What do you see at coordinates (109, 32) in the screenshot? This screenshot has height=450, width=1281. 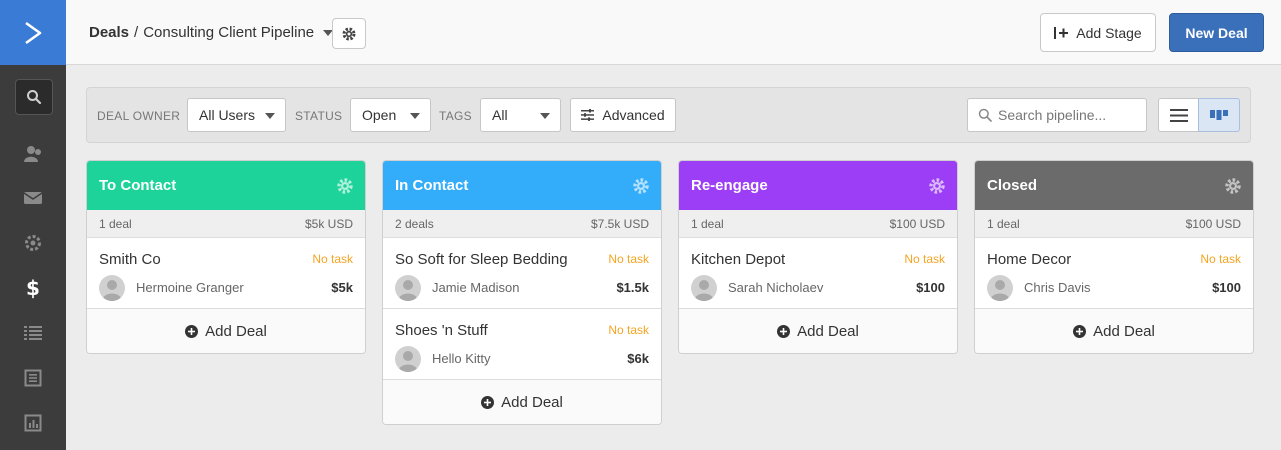 I see `breadcrumb-root: Deals` at bounding box center [109, 32].